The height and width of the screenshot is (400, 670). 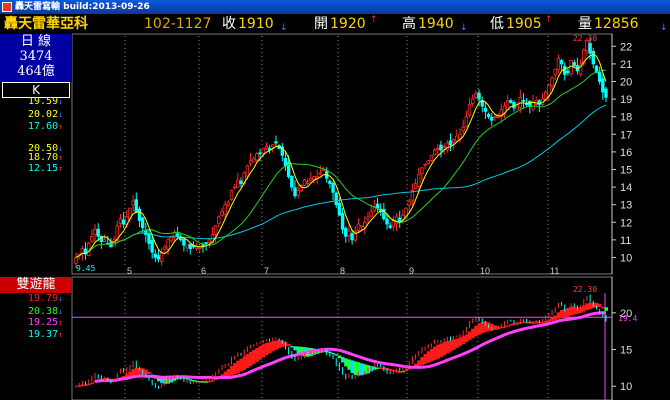 What do you see at coordinates (203, 271) in the screenshot?
I see `month-label: 6` at bounding box center [203, 271].